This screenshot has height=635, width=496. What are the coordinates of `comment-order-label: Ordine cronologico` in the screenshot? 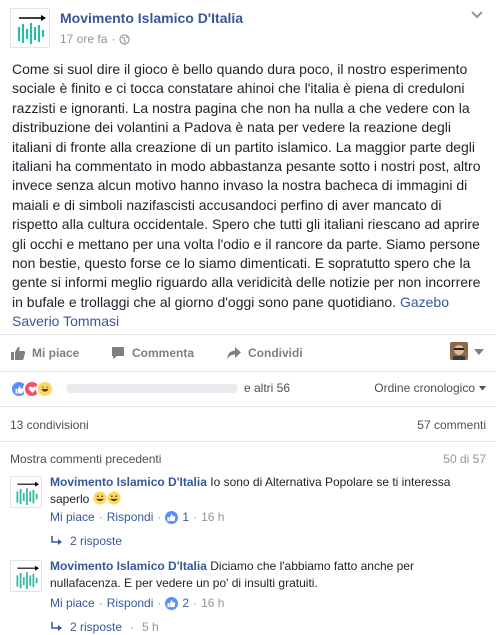 It's located at (424, 388).